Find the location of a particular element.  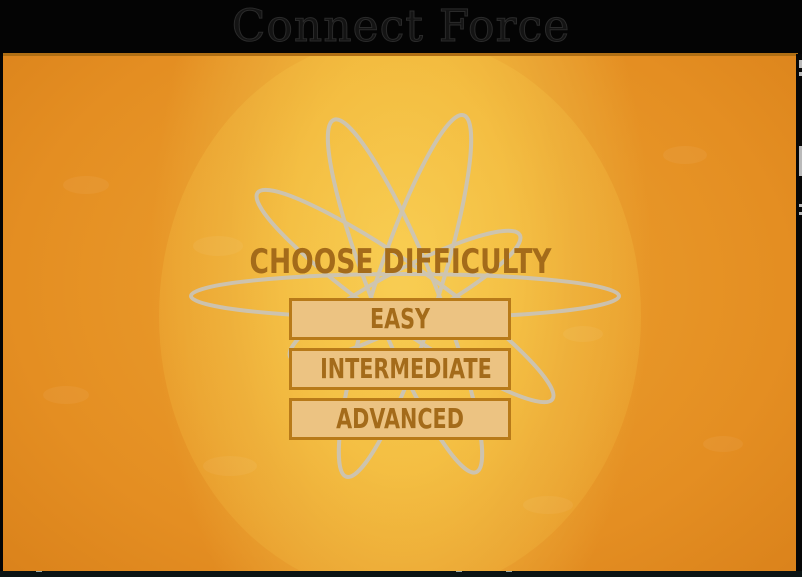

intermediate-button: INTERMEDIATE is located at coordinates (400, 369).